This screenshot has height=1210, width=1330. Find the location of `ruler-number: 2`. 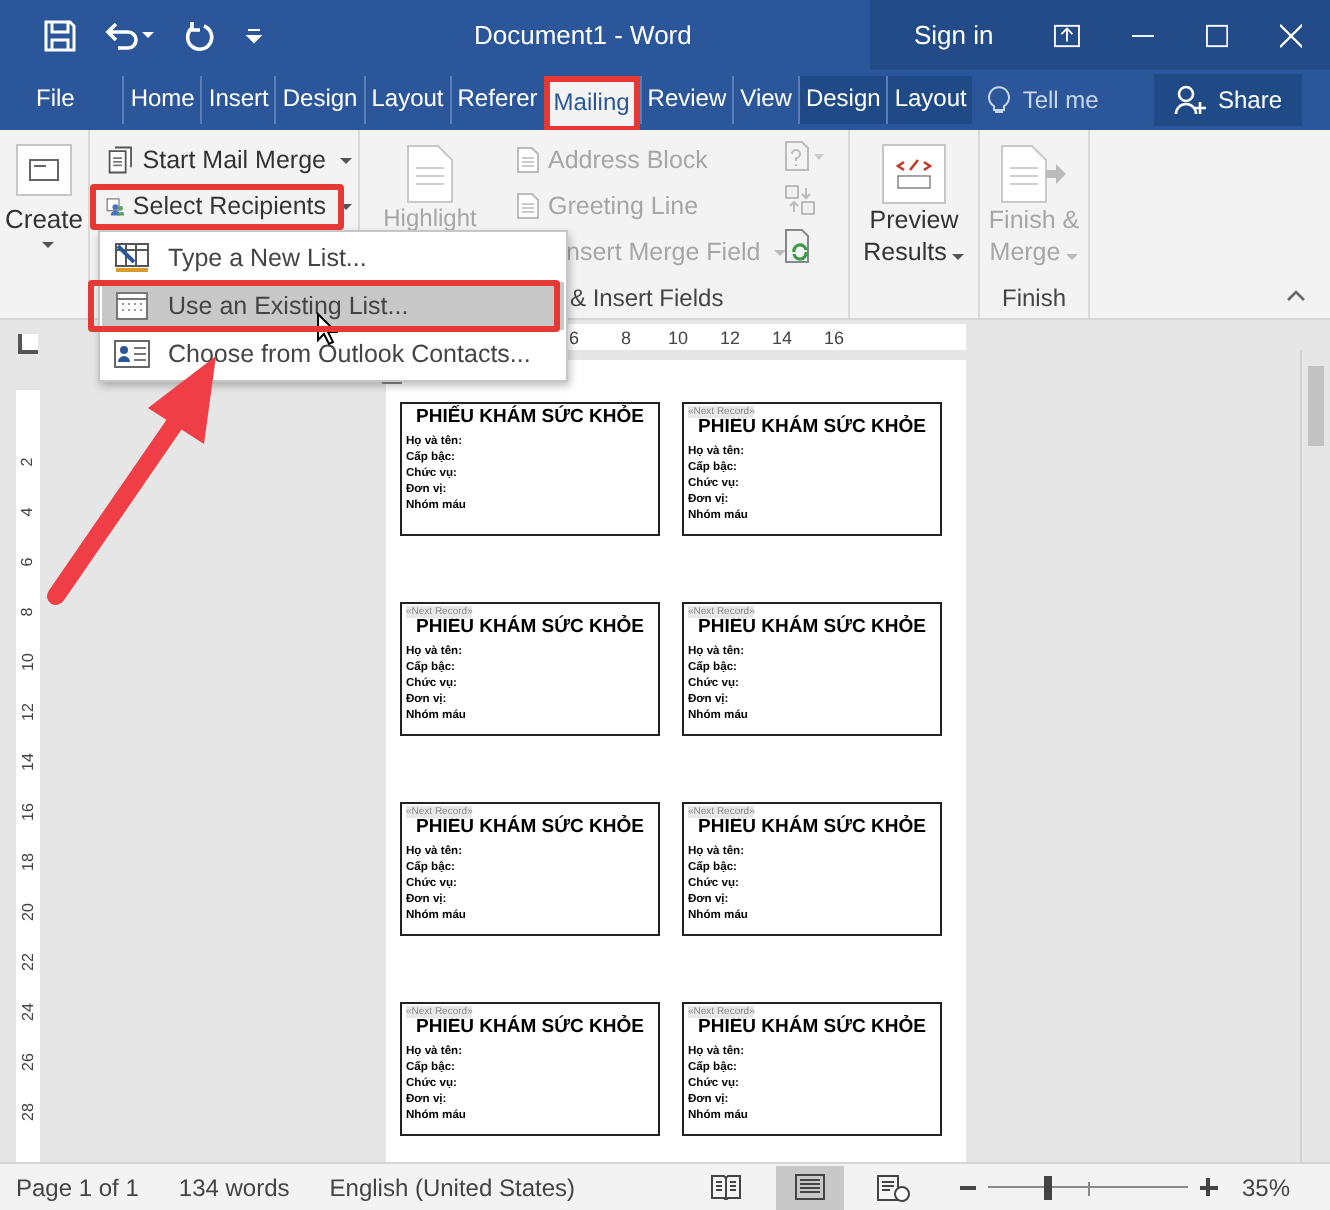

ruler-number: 2 is located at coordinates (27, 462).